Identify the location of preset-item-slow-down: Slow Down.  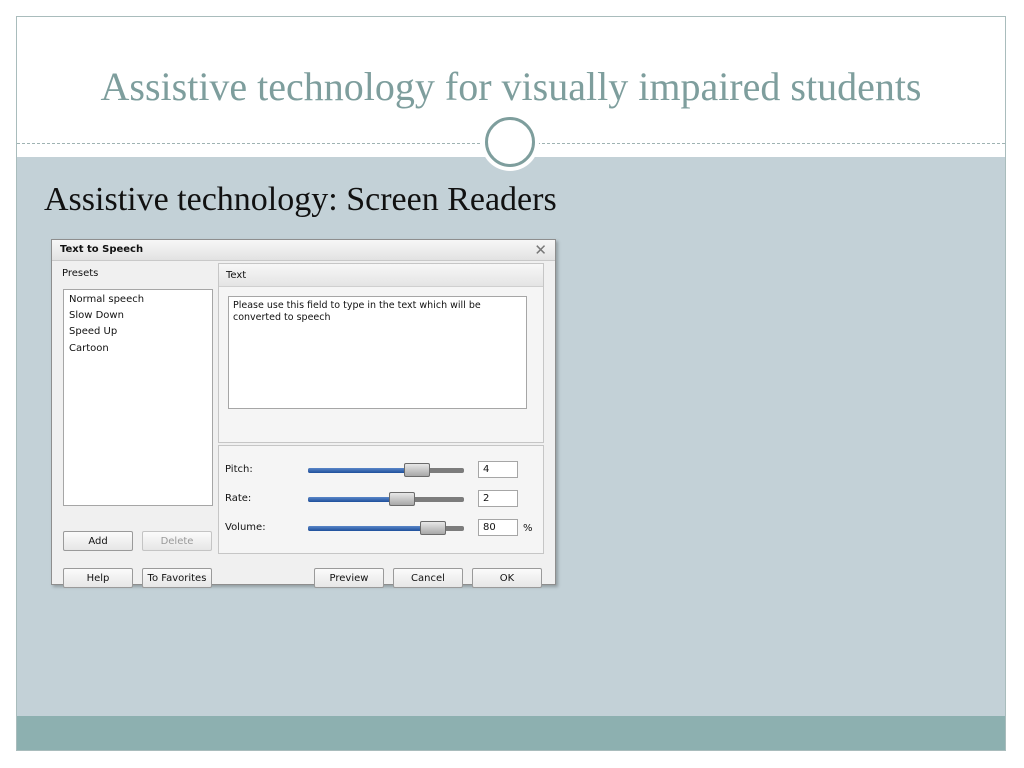
(96, 315).